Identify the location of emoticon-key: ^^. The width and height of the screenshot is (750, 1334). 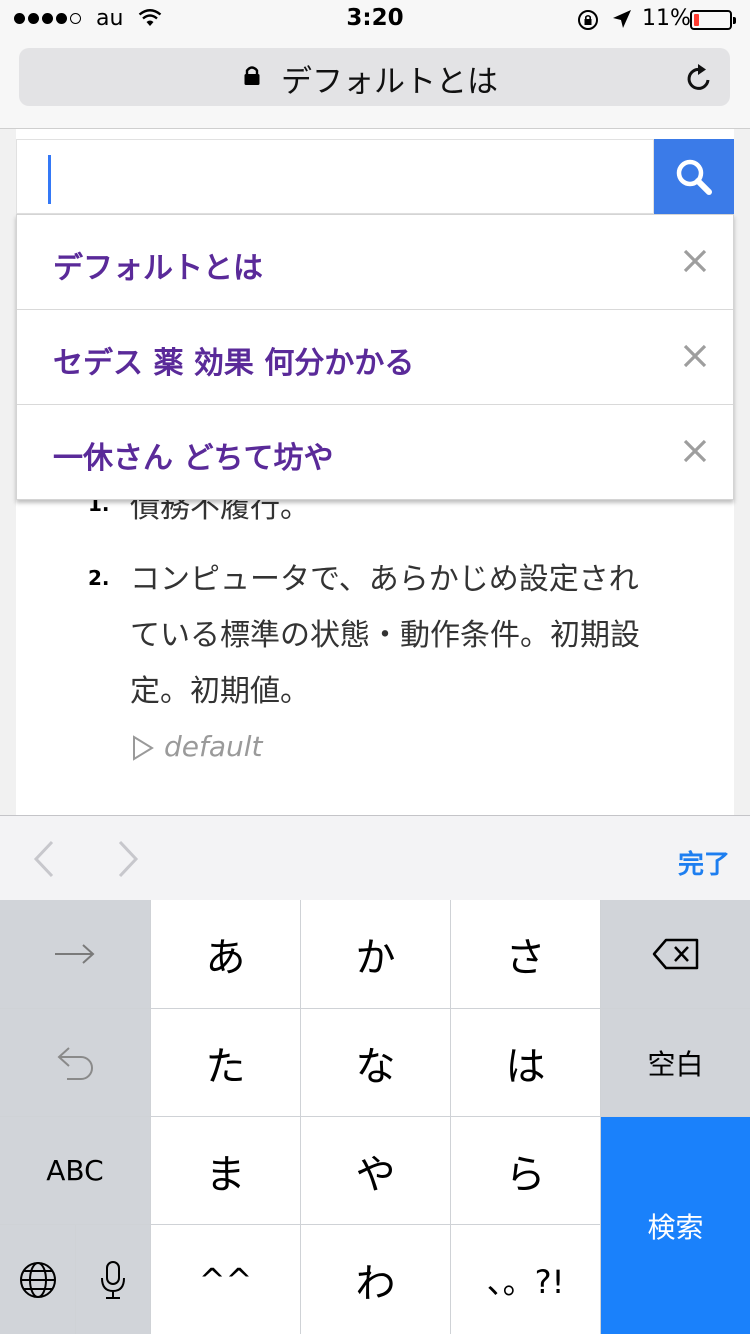
(225, 1279).